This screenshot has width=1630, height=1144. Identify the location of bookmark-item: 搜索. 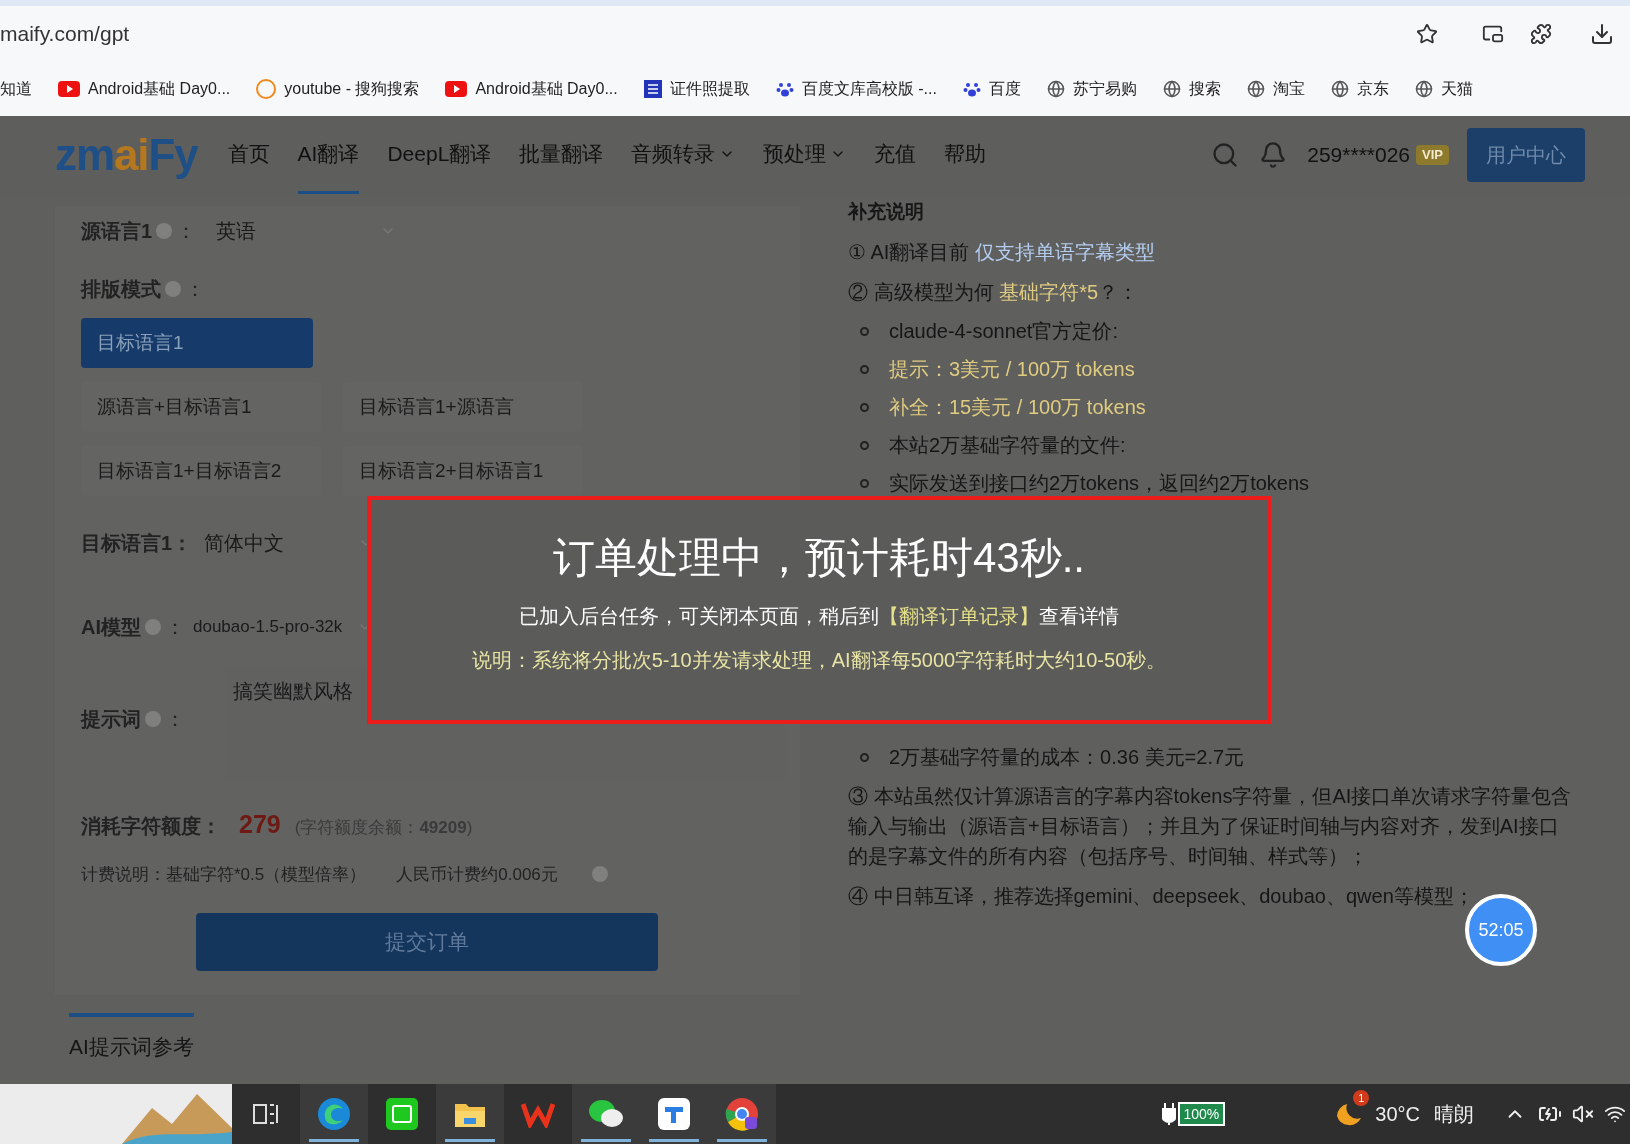
(1191, 89).